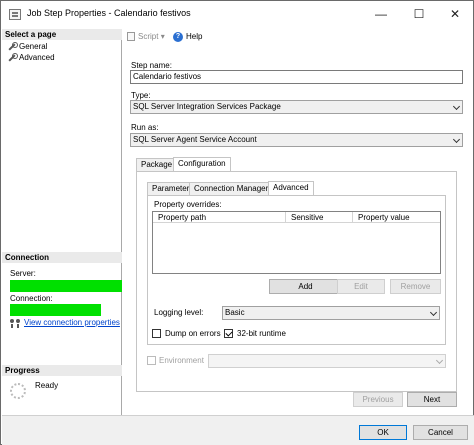 The image size is (474, 445). I want to click on tab-connection-managers: Connection Managers, so click(233, 188).